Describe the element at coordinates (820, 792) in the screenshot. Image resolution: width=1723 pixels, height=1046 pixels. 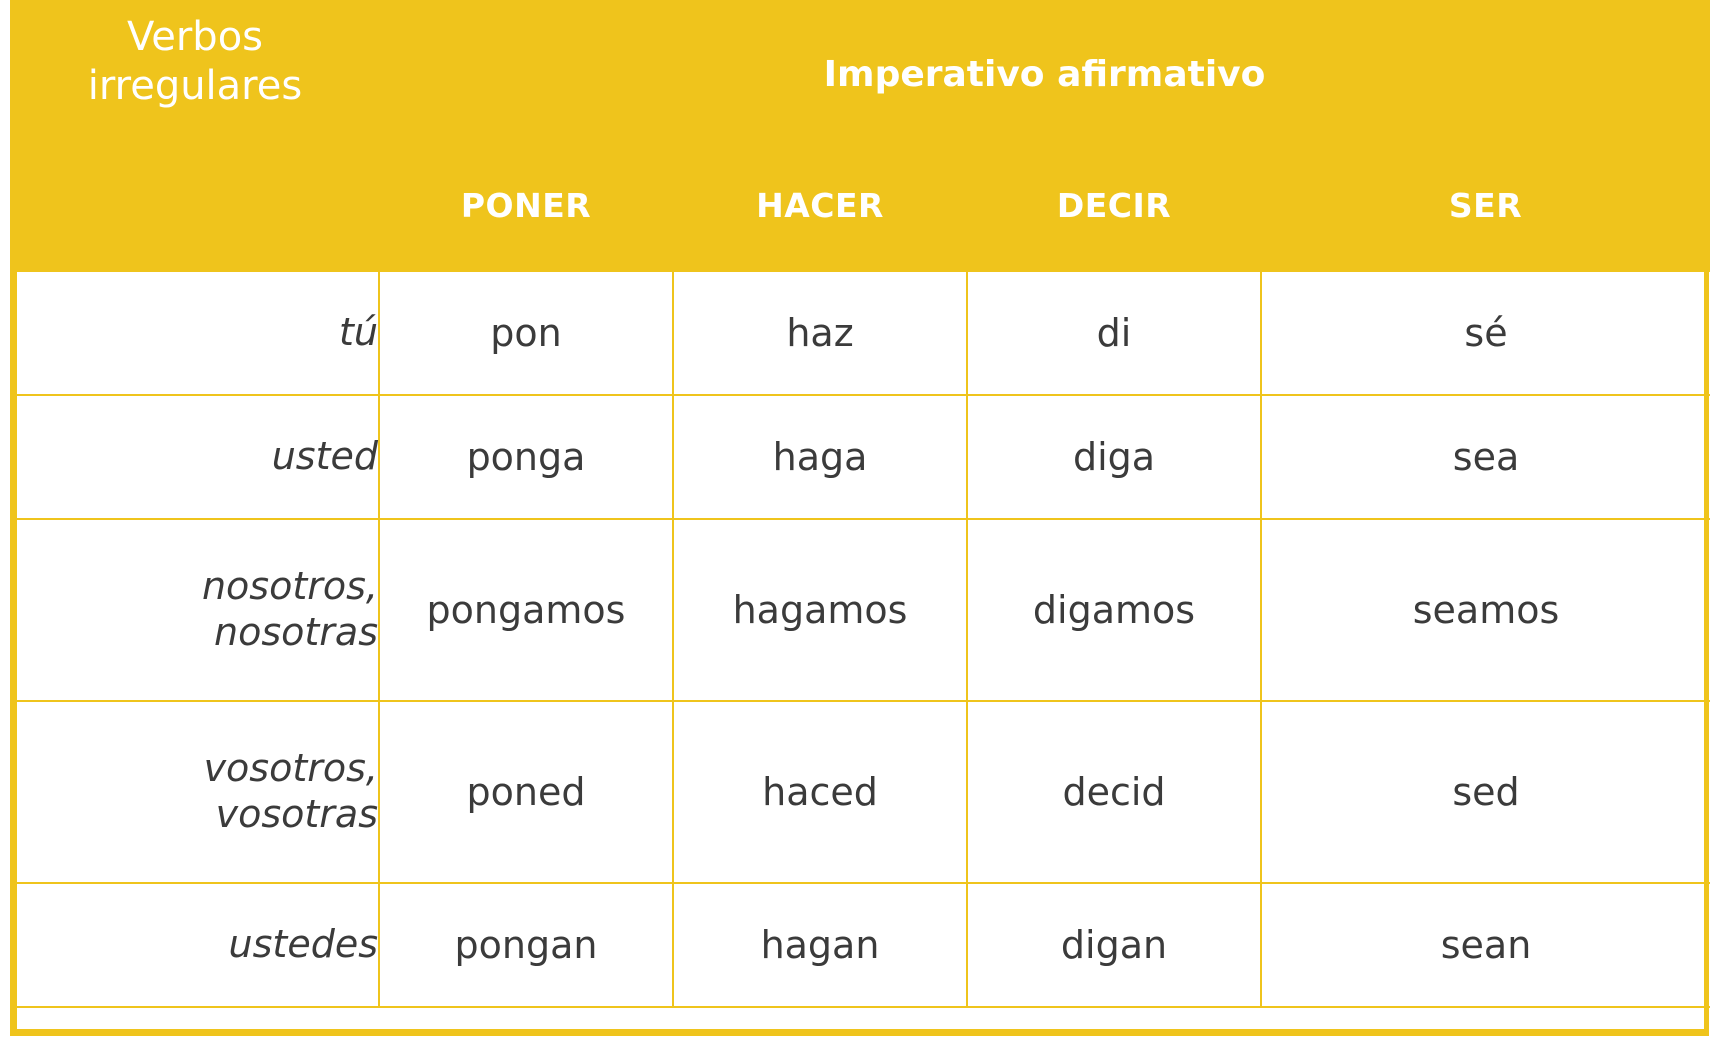
I see `conjugation-cell: haced` at that location.